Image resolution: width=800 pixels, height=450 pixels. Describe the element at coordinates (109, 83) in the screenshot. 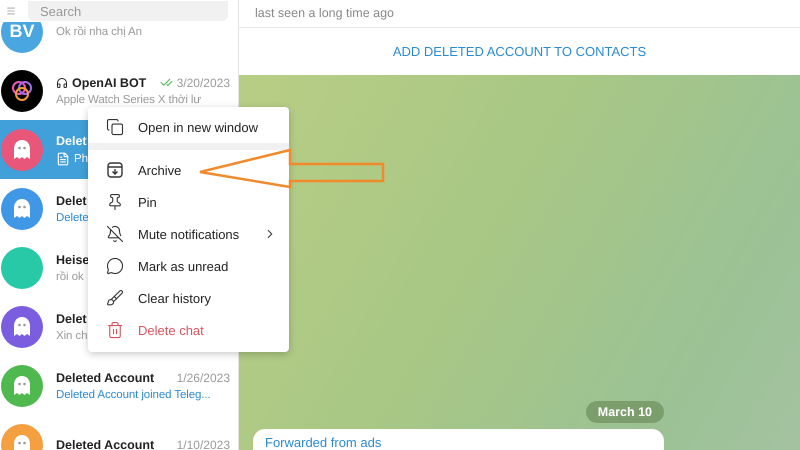

I see `chat-title: OpenAI BOT` at that location.